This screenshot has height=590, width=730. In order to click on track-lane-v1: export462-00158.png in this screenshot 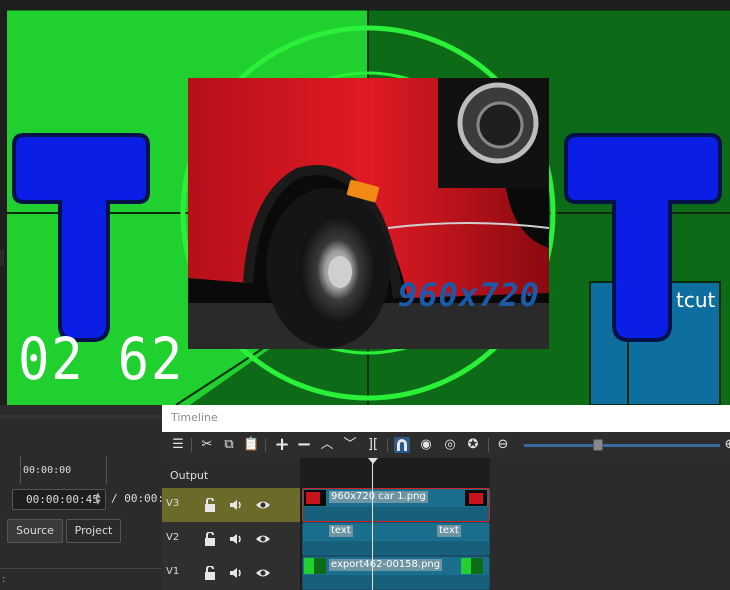, I will do `click(395, 573)`.